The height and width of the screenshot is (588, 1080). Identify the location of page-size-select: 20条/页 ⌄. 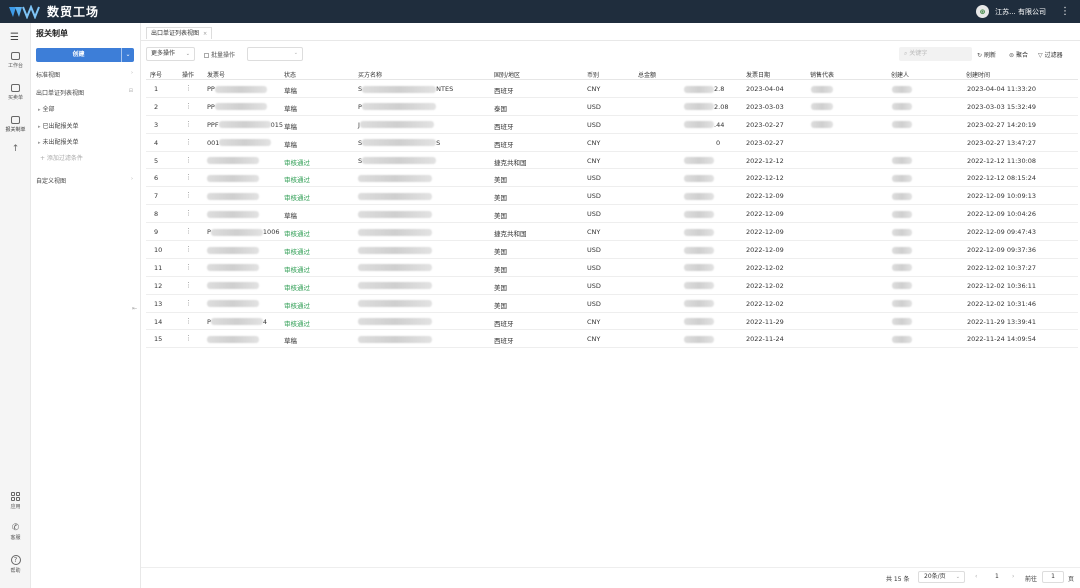
(941, 577).